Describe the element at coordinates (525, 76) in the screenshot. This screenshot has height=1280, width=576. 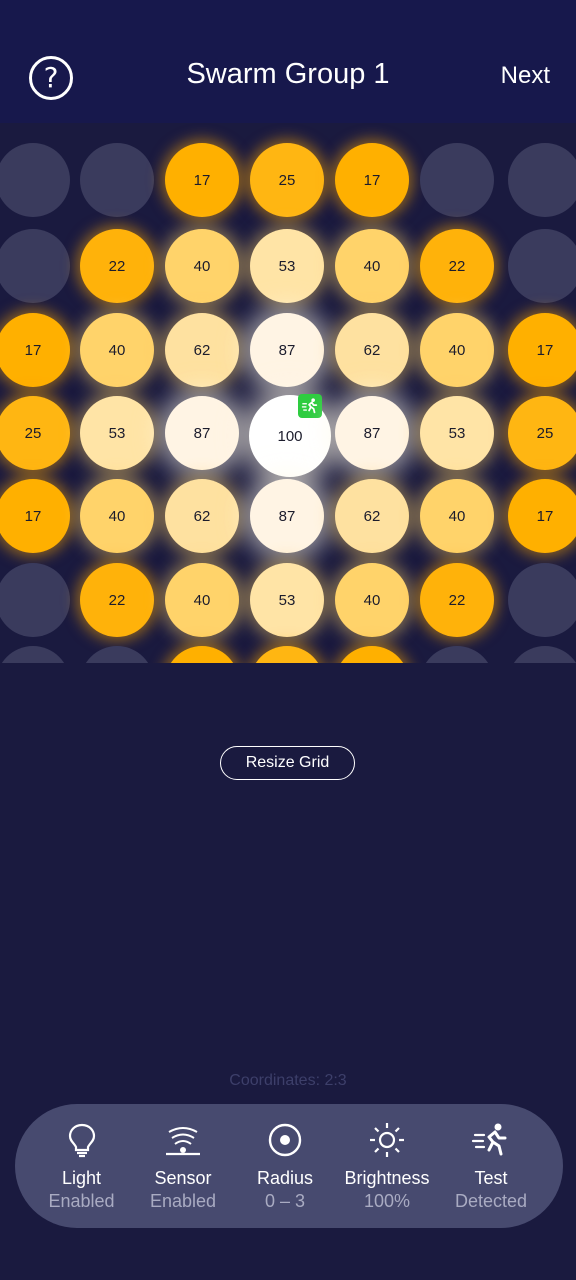
I see `next-button: Next` at that location.